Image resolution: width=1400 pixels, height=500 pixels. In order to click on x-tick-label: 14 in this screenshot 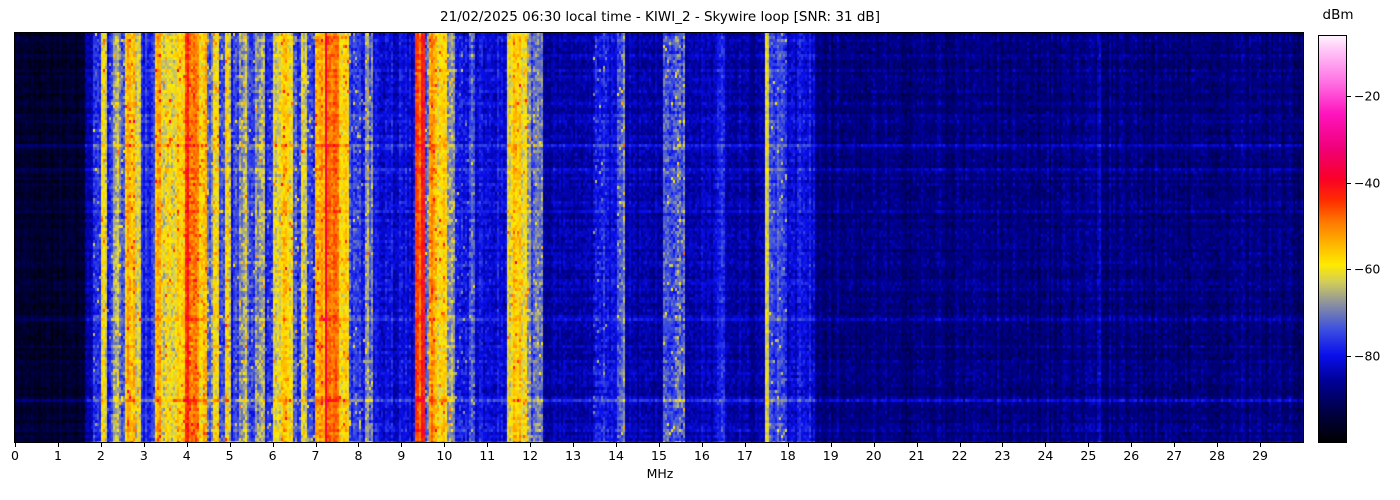, I will do `click(616, 455)`.